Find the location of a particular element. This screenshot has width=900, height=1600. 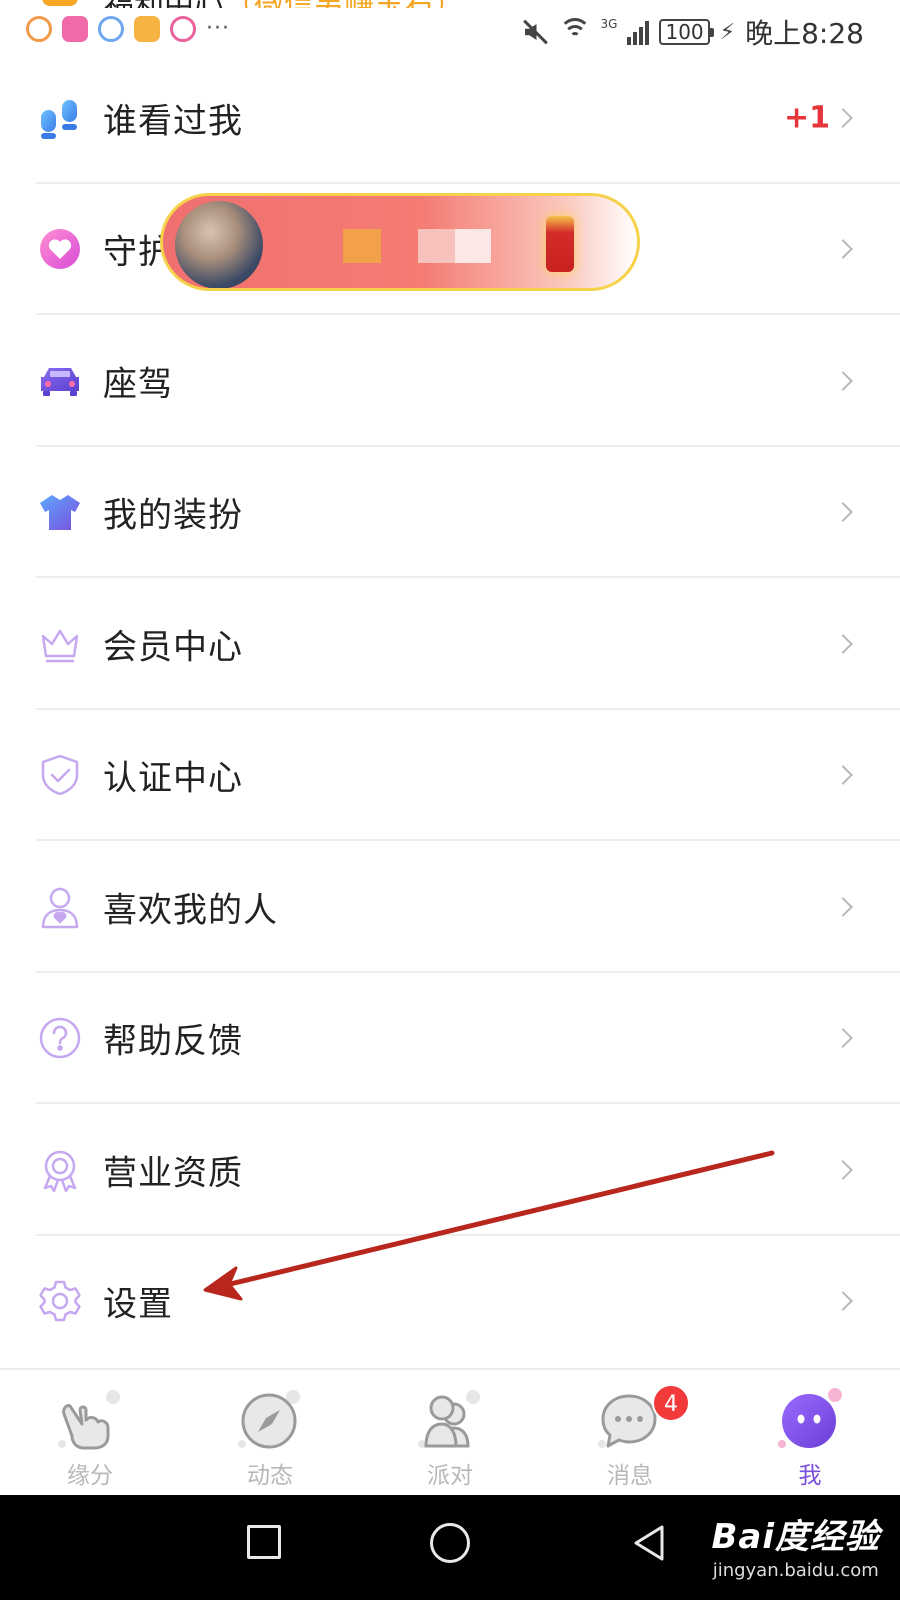

shield-check-icon is located at coordinates (60, 775).